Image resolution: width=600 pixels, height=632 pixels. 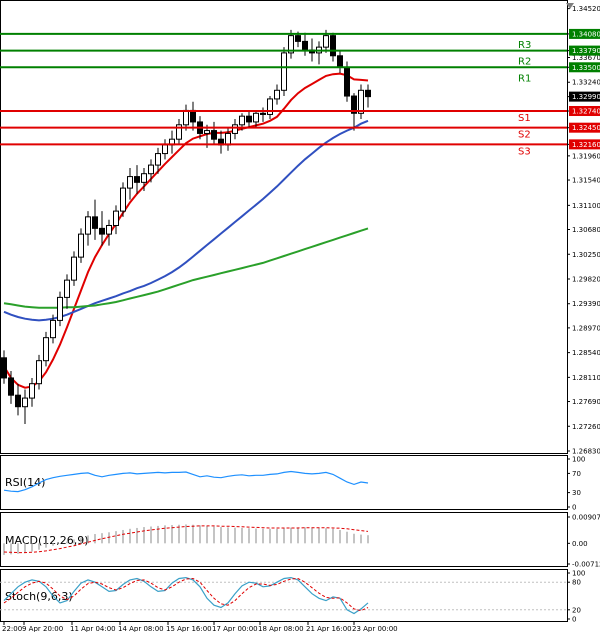 What do you see at coordinates (586, 279) in the screenshot?
I see `price-tick-label: 1.29820` at bounding box center [586, 279].